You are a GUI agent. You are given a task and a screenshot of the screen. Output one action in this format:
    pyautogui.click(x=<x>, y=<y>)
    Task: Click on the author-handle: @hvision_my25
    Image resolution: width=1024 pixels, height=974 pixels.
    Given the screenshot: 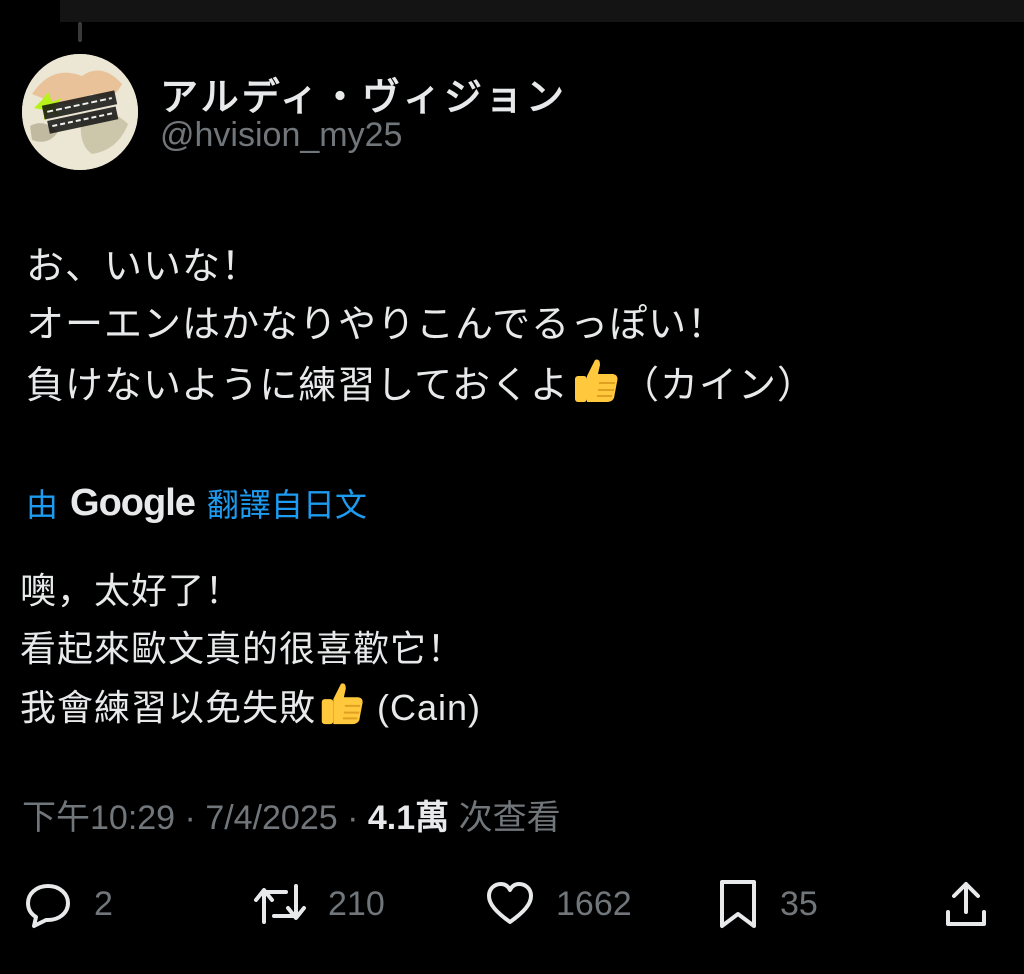 What is the action you would take?
    pyautogui.click(x=281, y=135)
    